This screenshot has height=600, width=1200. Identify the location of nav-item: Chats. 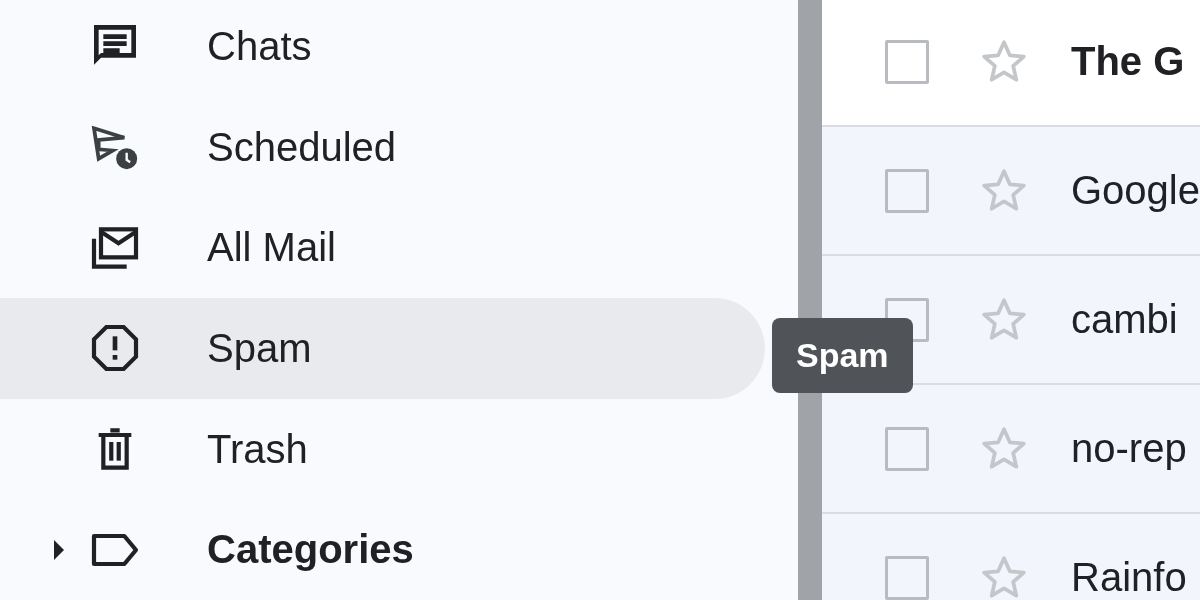
(382, 48).